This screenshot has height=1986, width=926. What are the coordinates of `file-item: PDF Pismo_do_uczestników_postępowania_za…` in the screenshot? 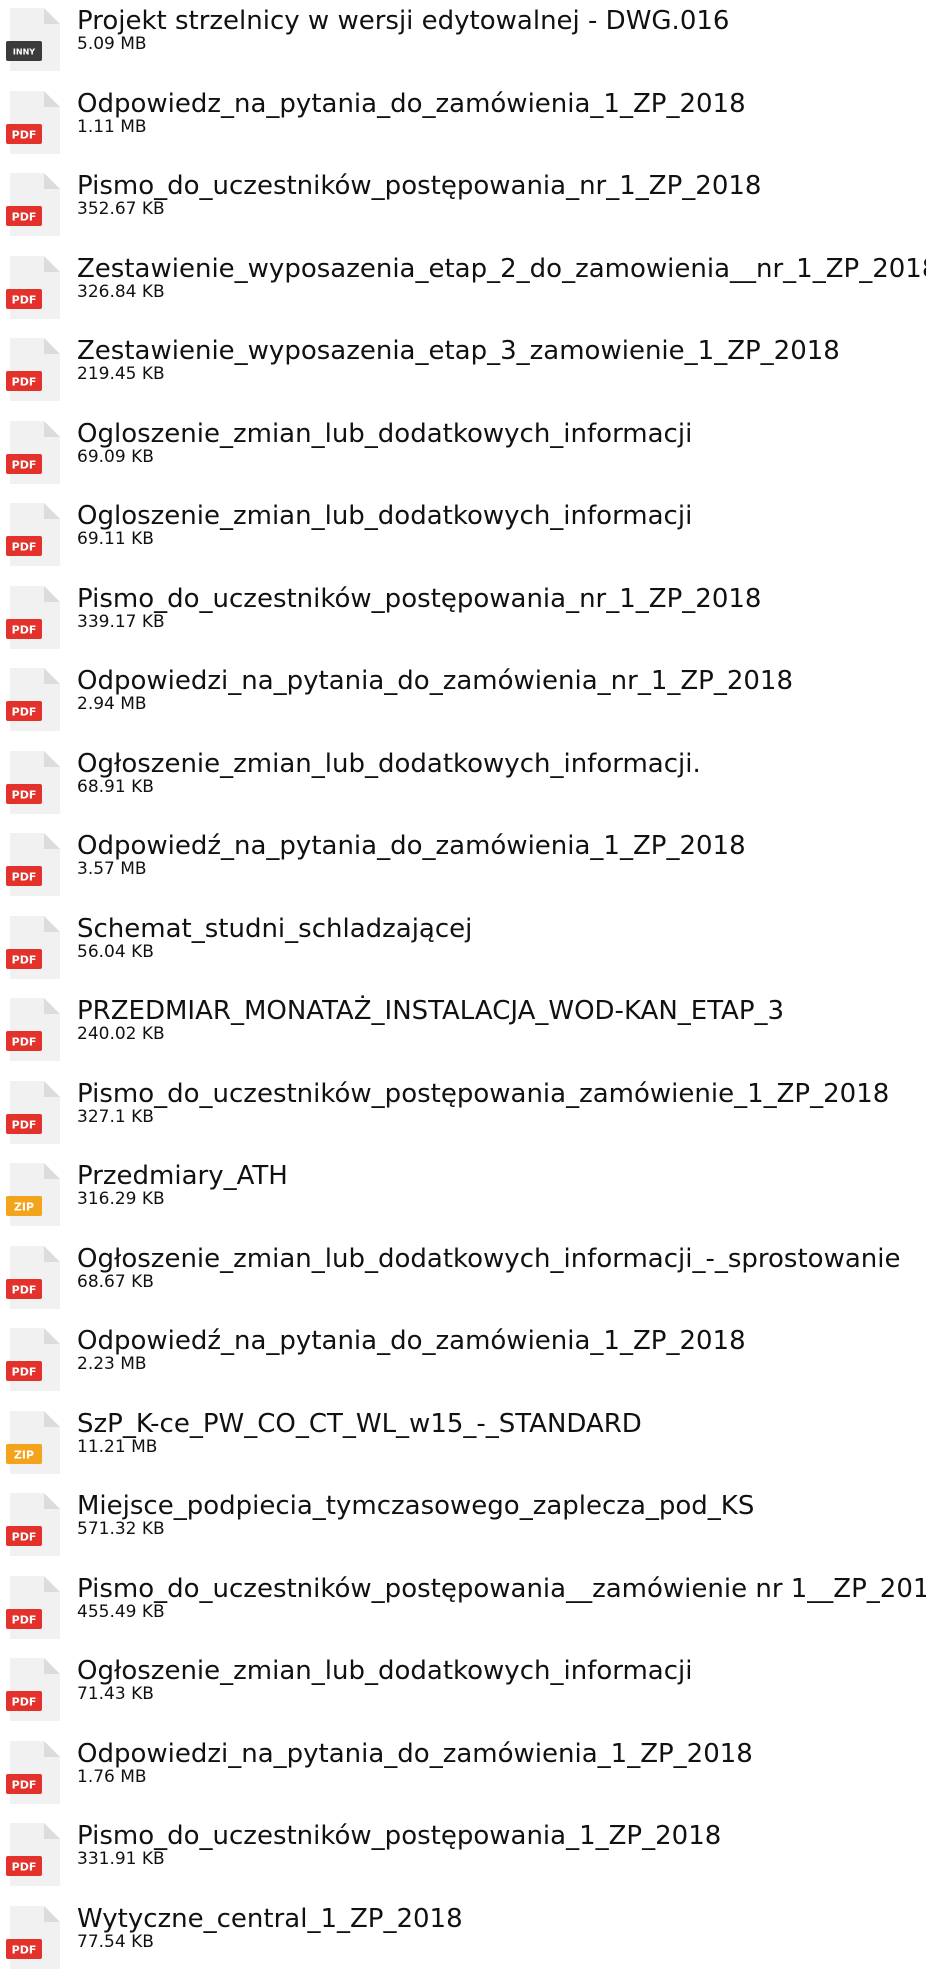 It's located at (463, 1114).